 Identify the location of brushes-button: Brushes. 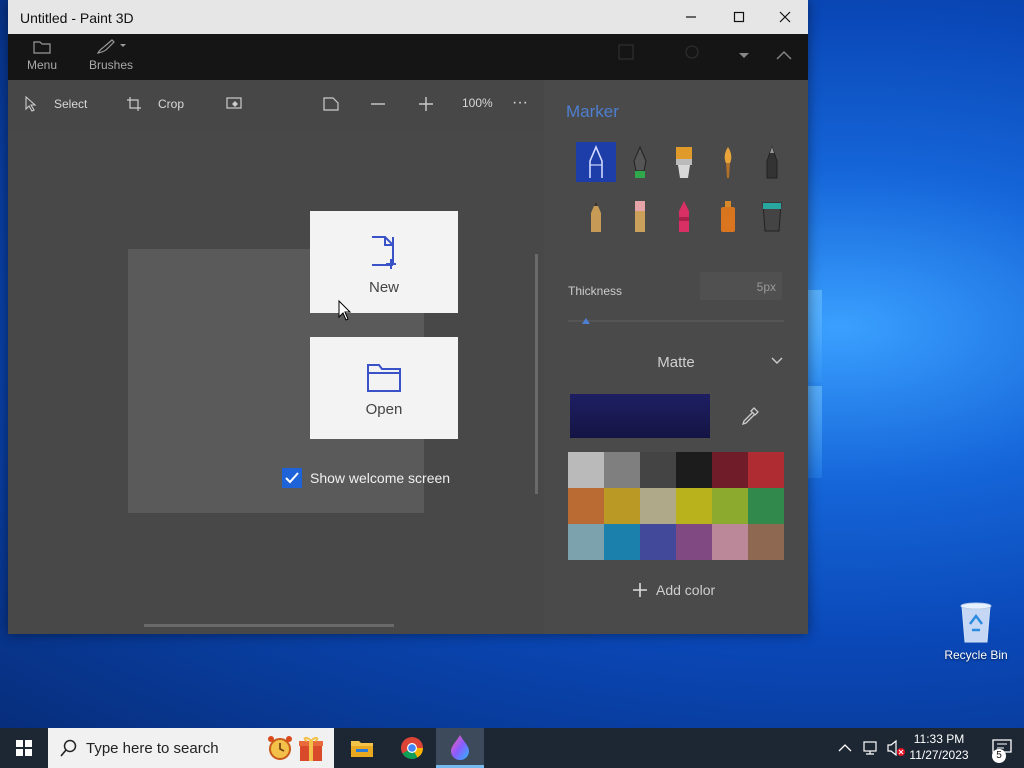
(111, 55).